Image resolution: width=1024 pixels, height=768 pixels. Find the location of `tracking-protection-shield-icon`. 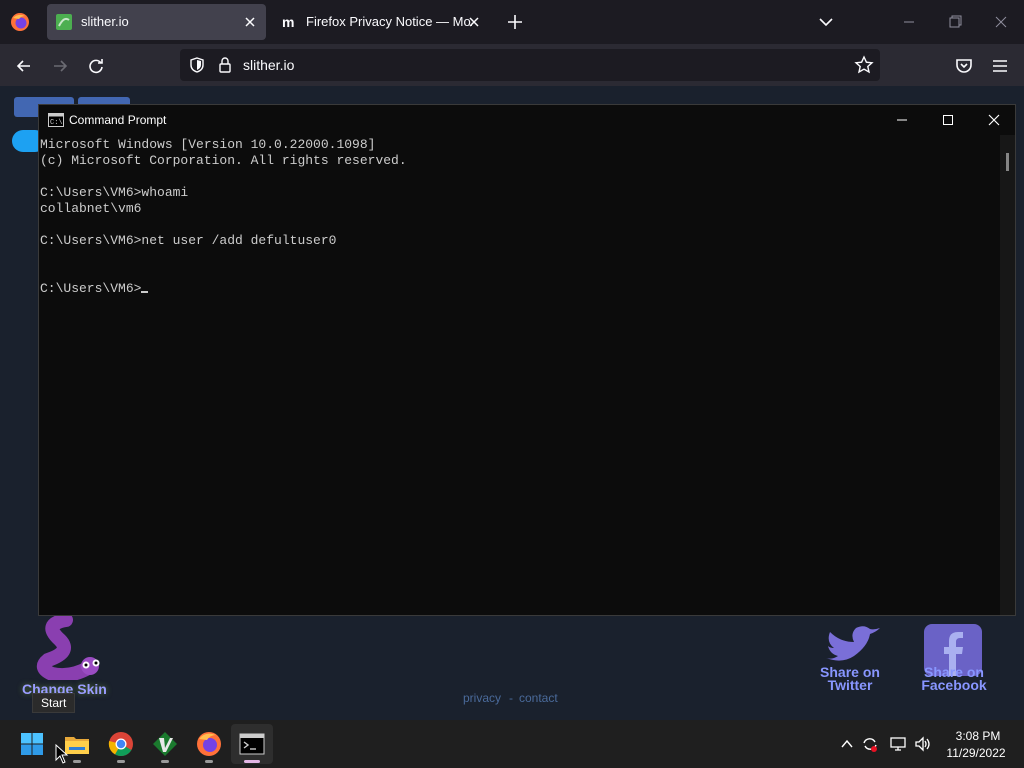

tracking-protection-shield-icon is located at coordinates (197, 65).